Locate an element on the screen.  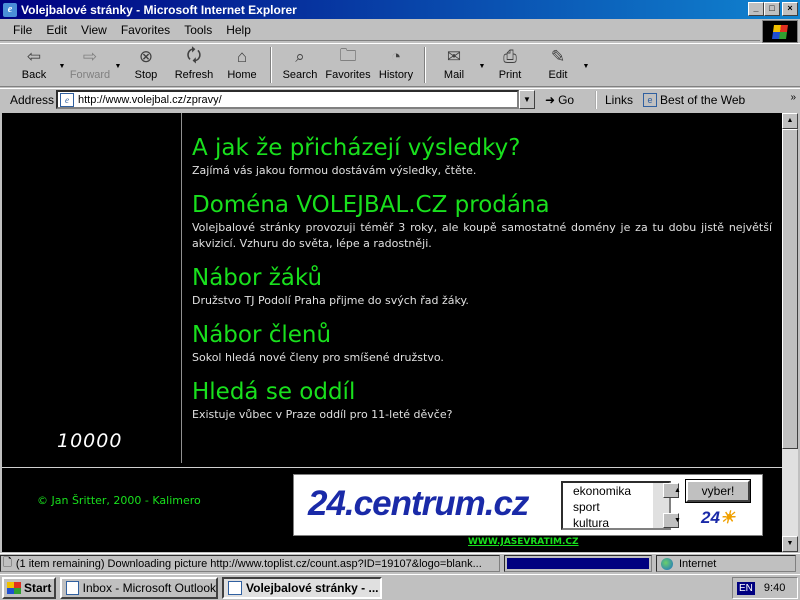
back-button: ⇦ Back is located at coordinates (34, 66).